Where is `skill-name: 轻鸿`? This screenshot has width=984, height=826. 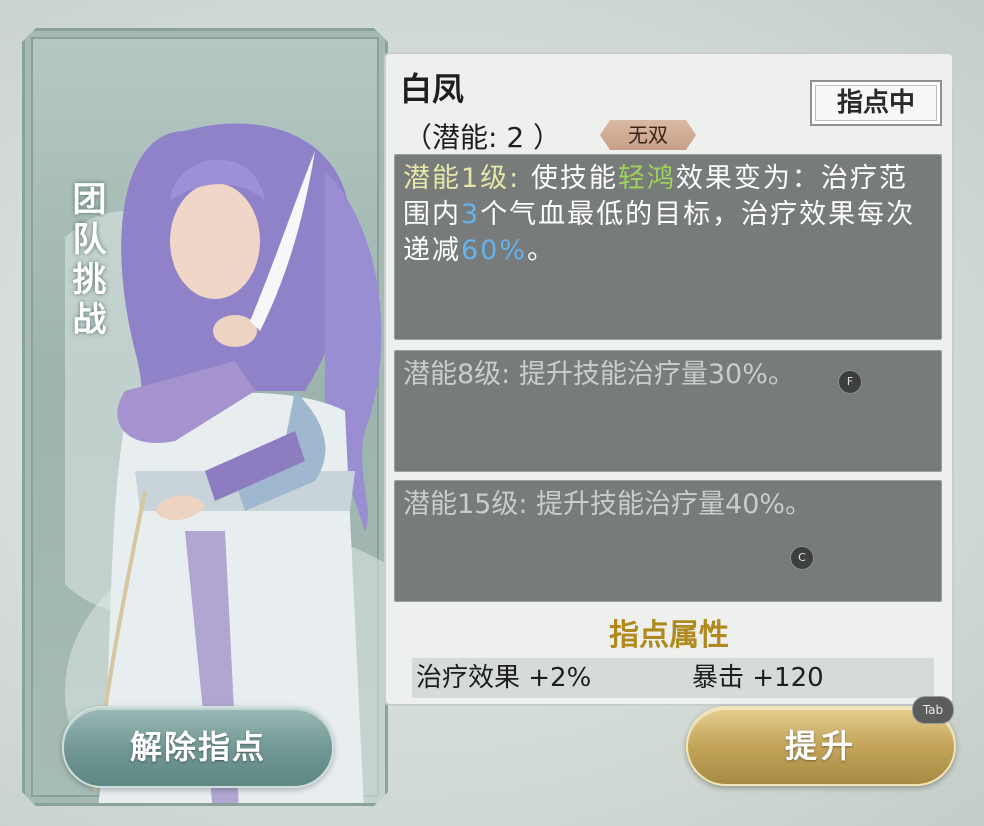 skill-name: 轻鸿 is located at coordinates (646, 178).